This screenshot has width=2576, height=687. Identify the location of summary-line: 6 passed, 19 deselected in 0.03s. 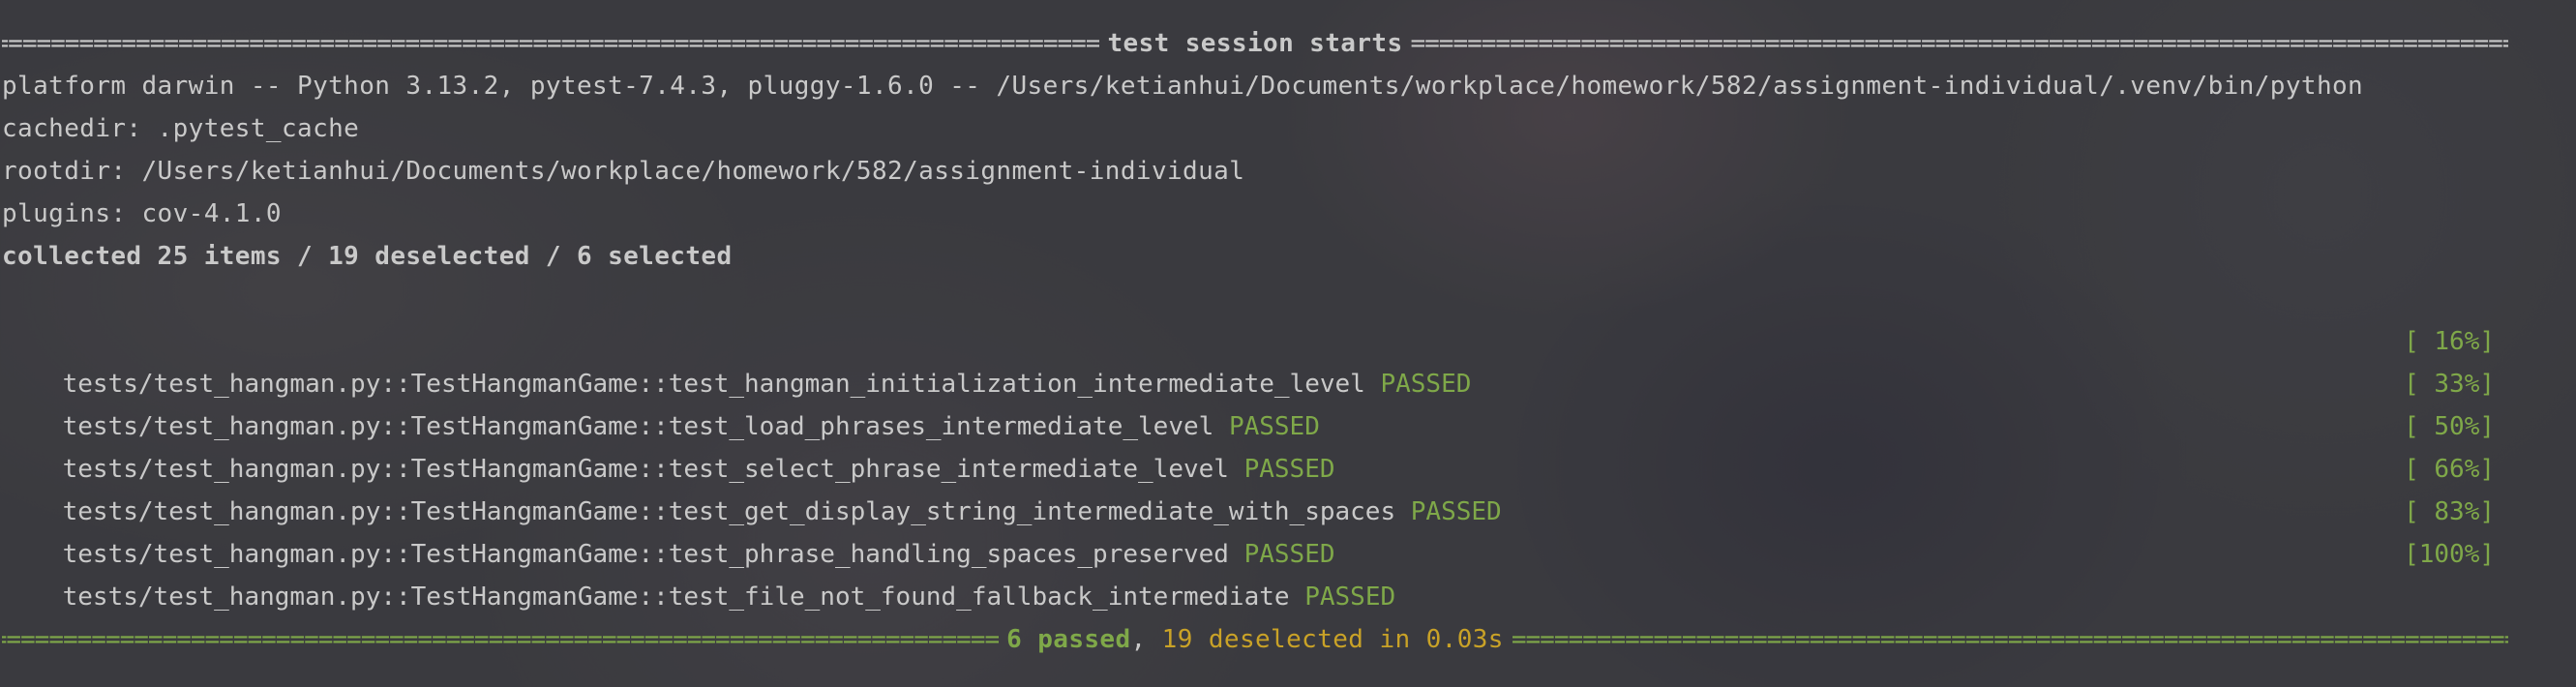
(1255, 639).